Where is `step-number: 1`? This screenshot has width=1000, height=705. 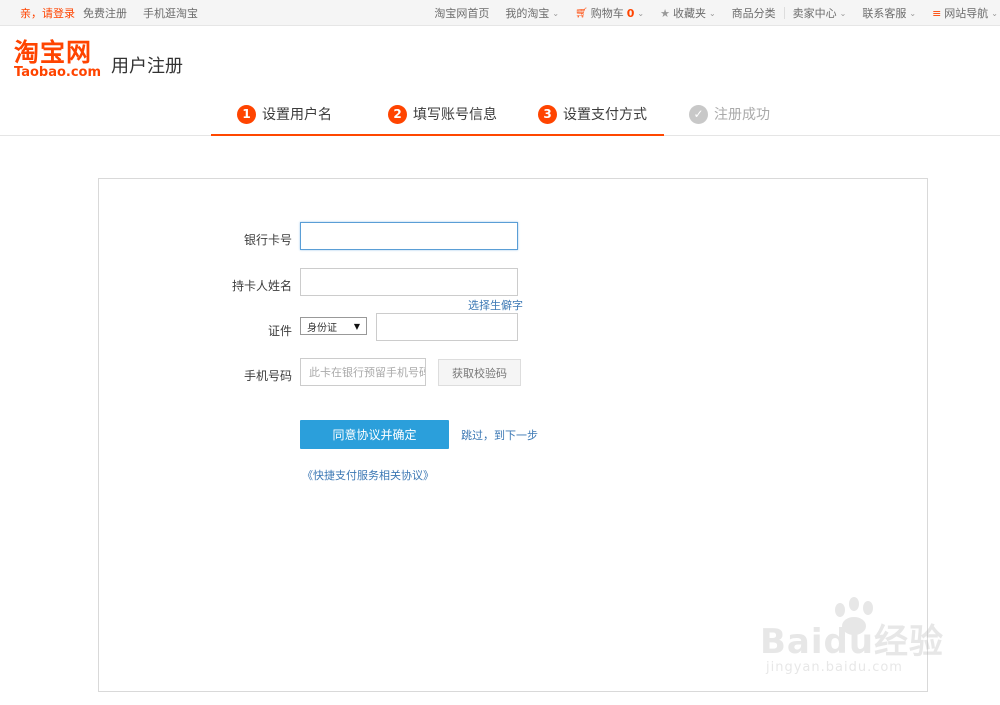 step-number: 1 is located at coordinates (246, 114).